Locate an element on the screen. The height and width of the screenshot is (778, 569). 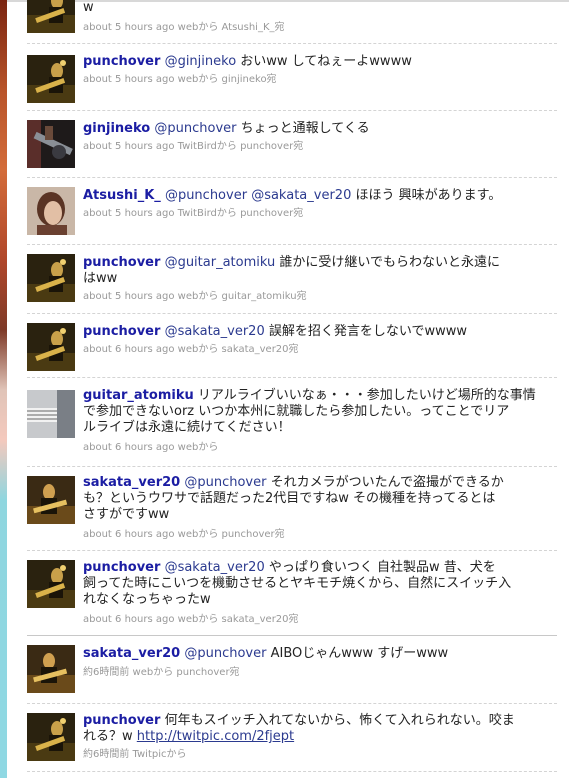
tweet-body: w is located at coordinates (314, 8).